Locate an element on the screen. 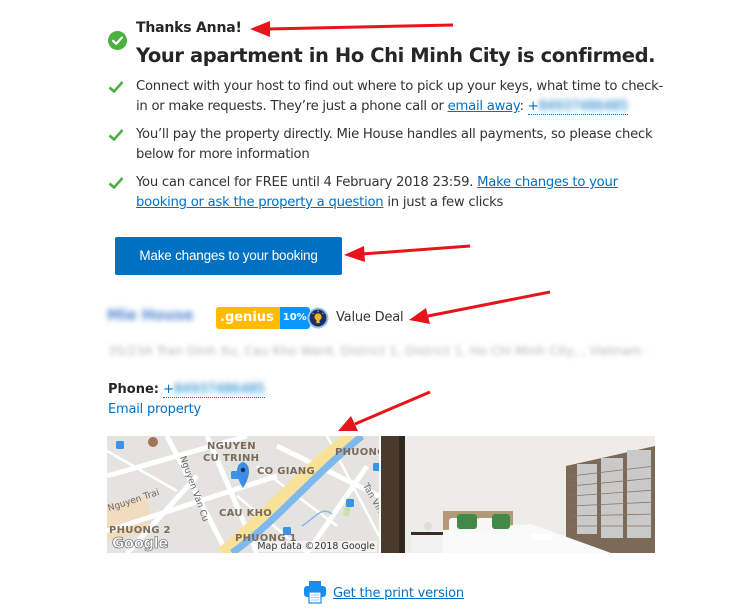 Image resolution: width=752 pixels, height=615 pixels. genius-badge: .genius 10% is located at coordinates (263, 318).